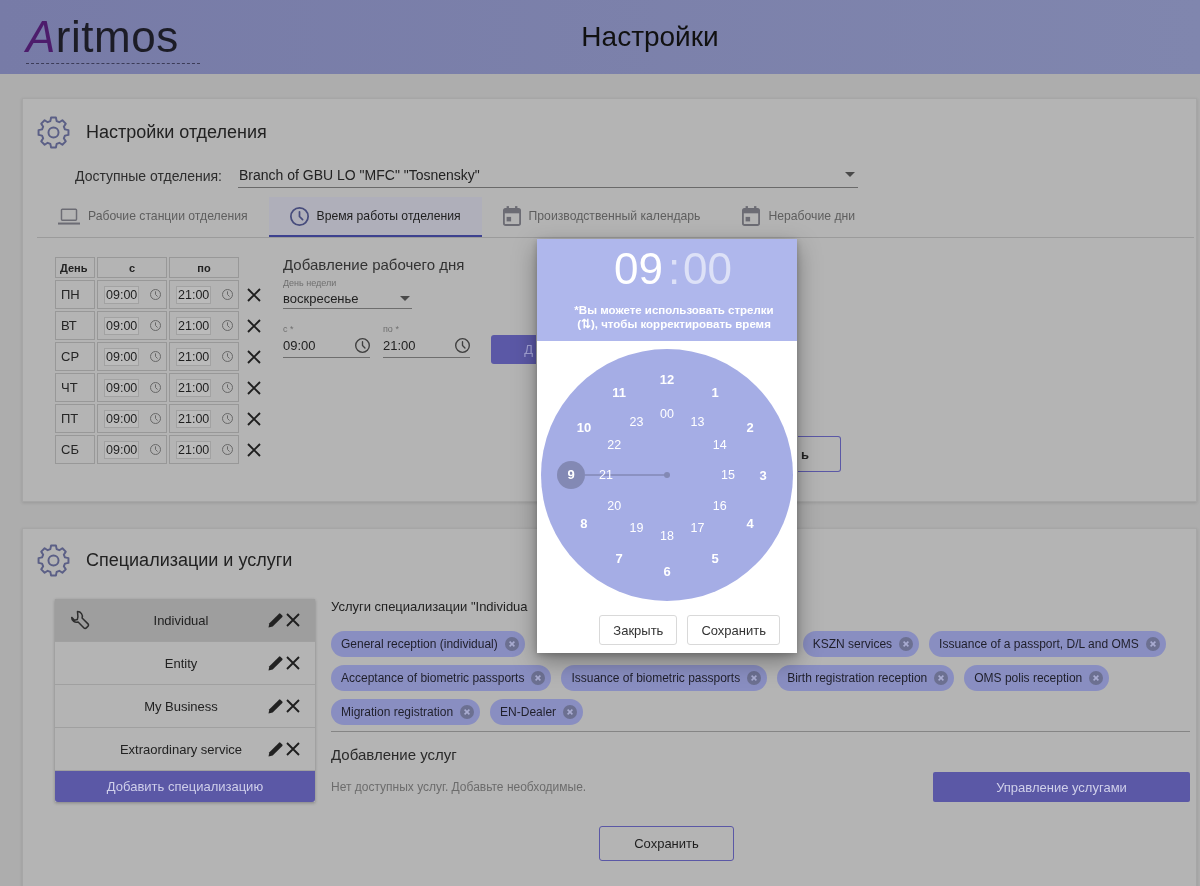 Image resolution: width=1200 pixels, height=886 pixels. What do you see at coordinates (750, 523) in the screenshot?
I see `clock-number: 4` at bounding box center [750, 523].